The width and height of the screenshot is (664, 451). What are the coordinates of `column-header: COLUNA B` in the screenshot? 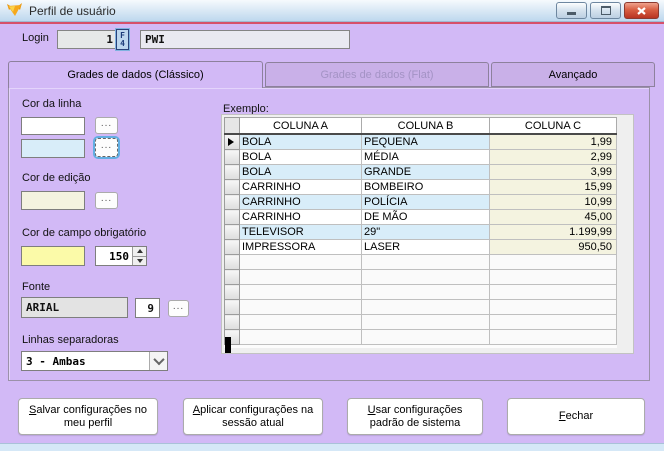 It's located at (425, 126).